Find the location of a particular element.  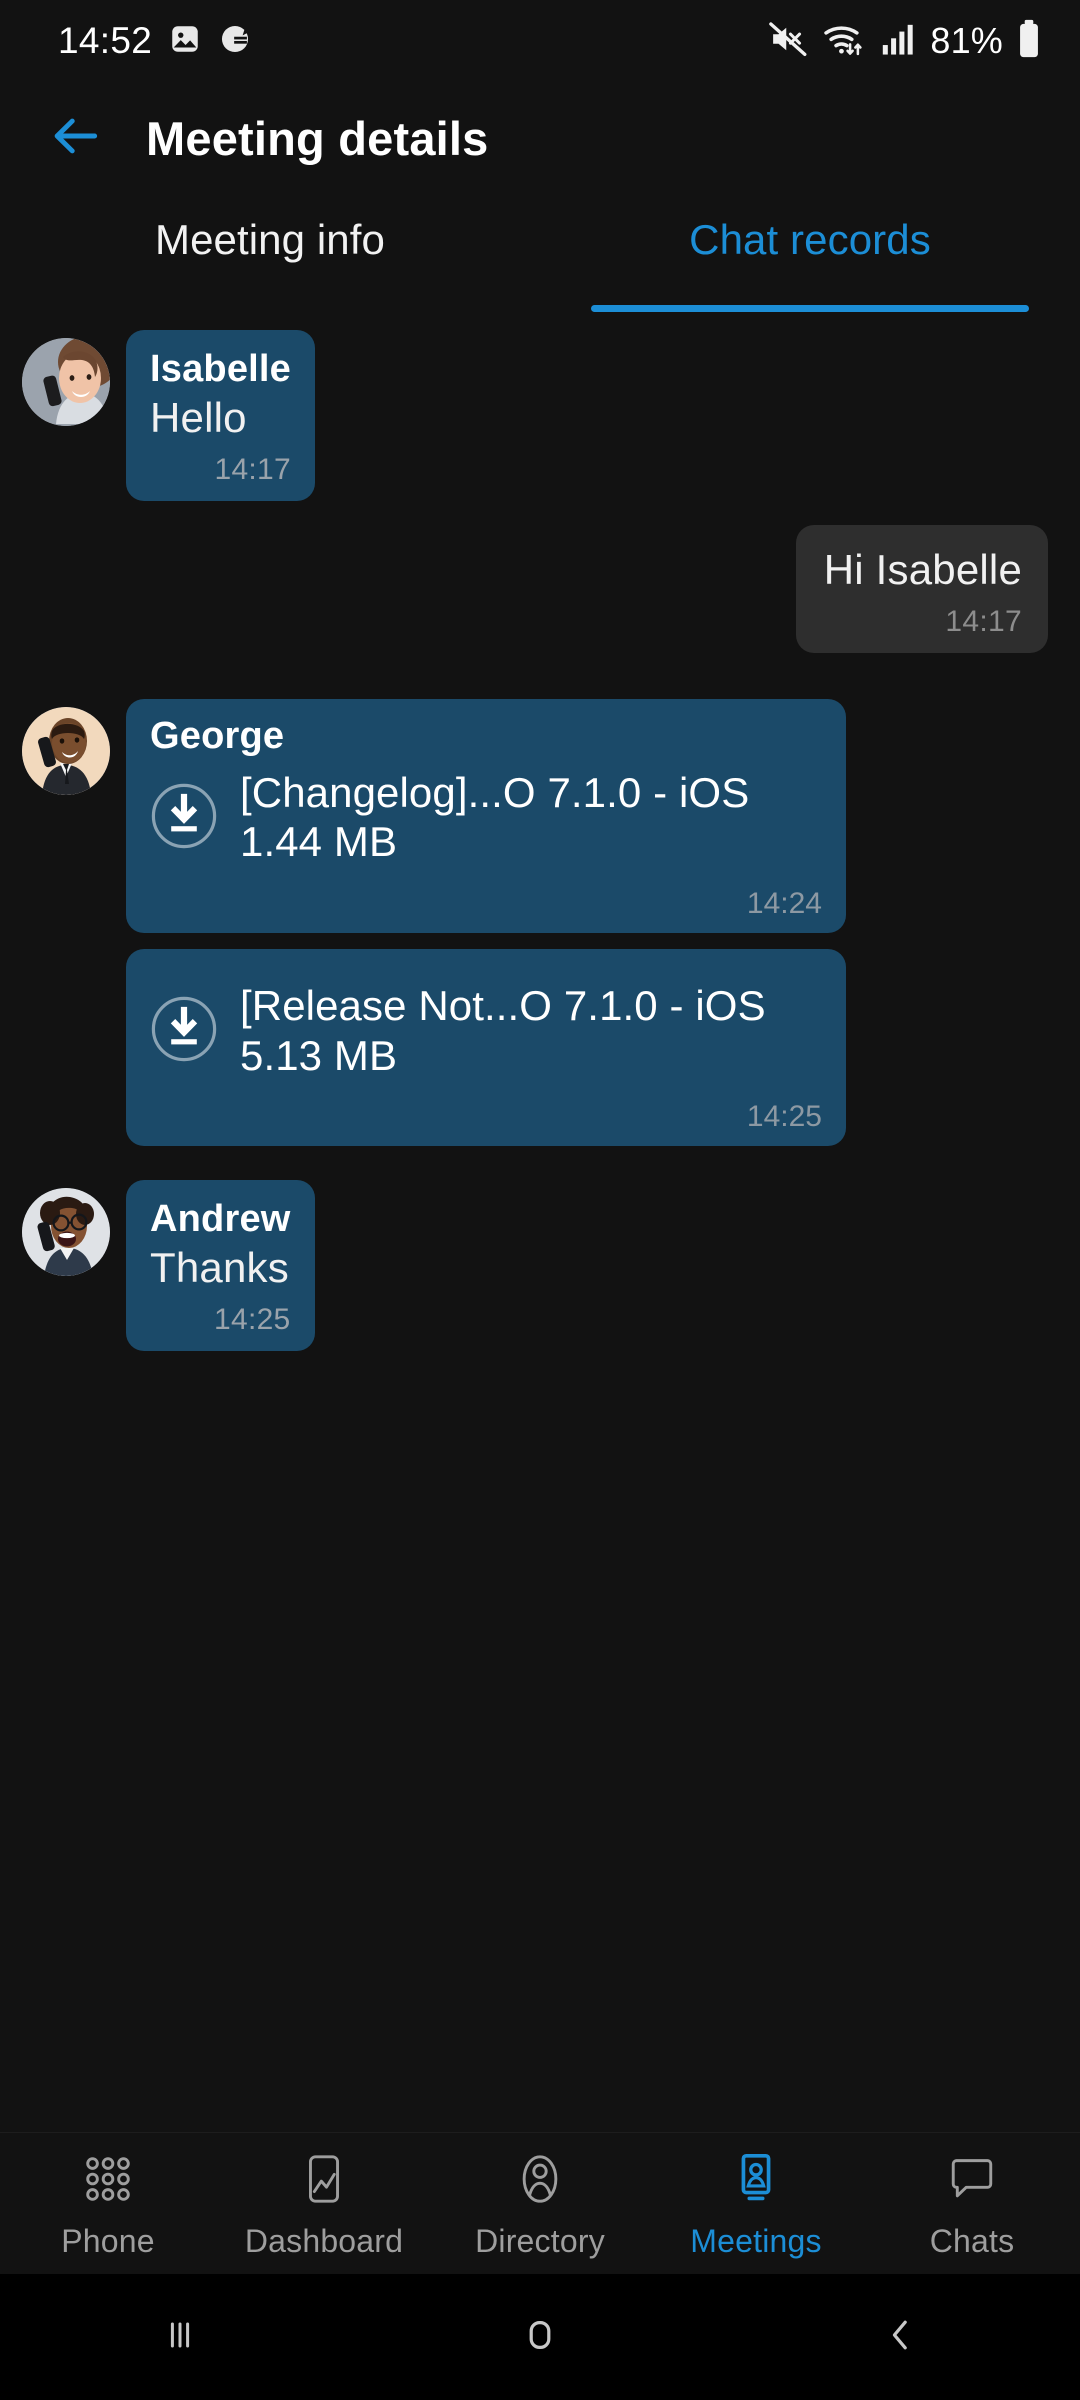

message-text: Hi Isabelle is located at coordinates (922, 569).